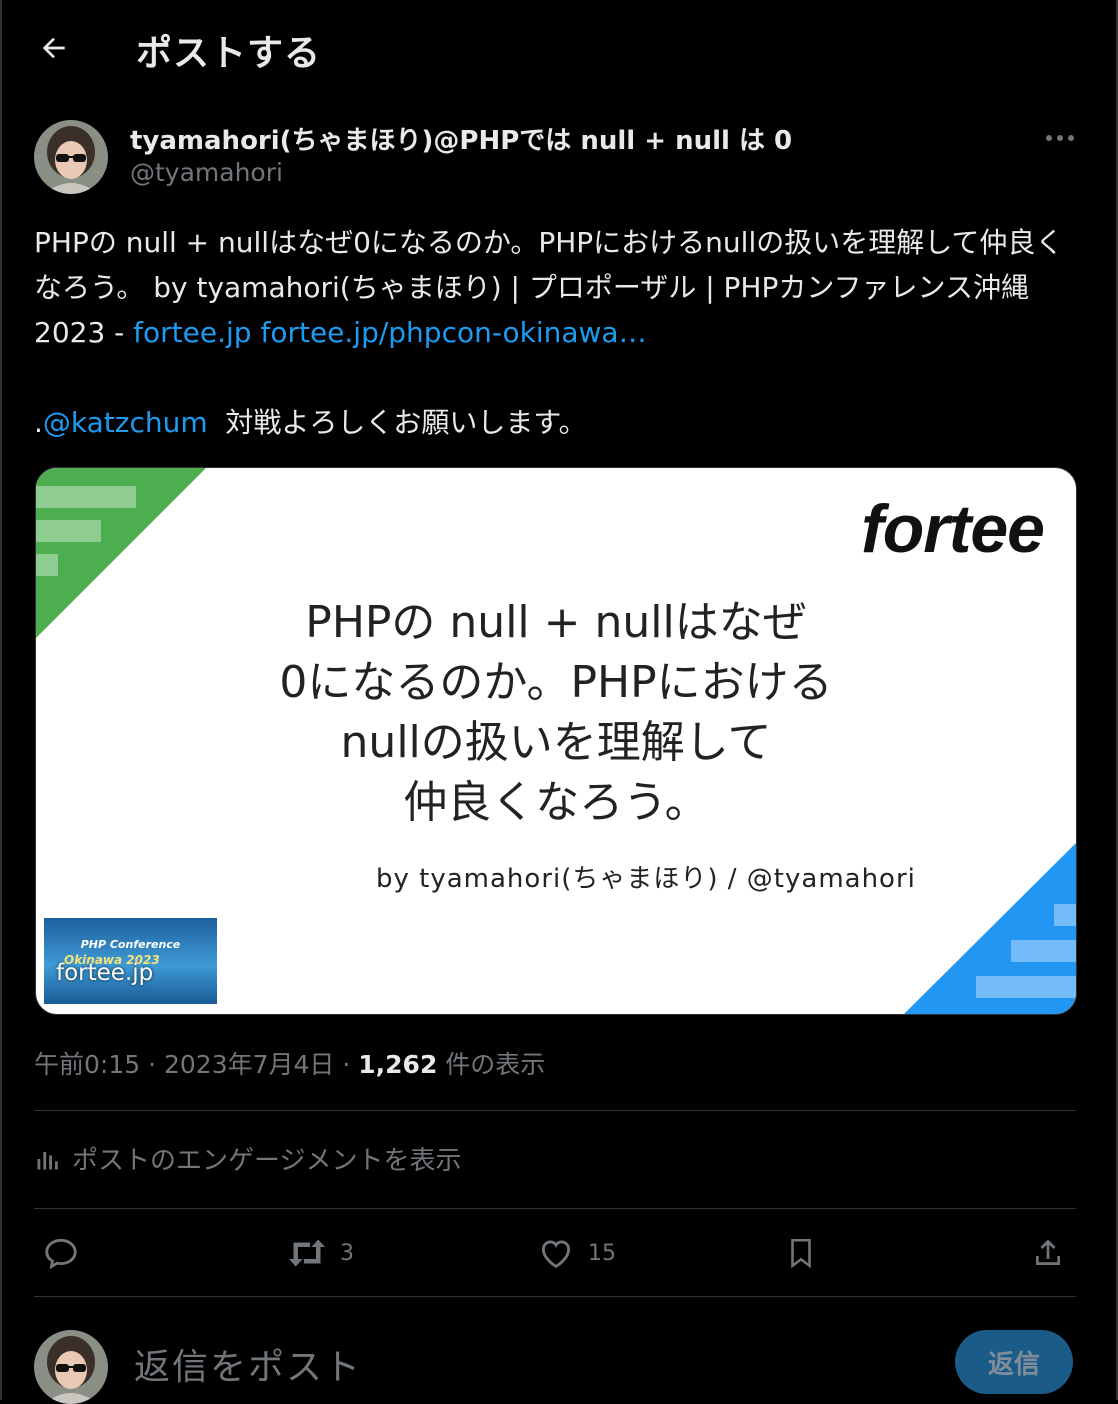 The height and width of the screenshot is (1404, 1118). Describe the element at coordinates (125, 422) in the screenshot. I see `mention-link: @katzchum` at that location.